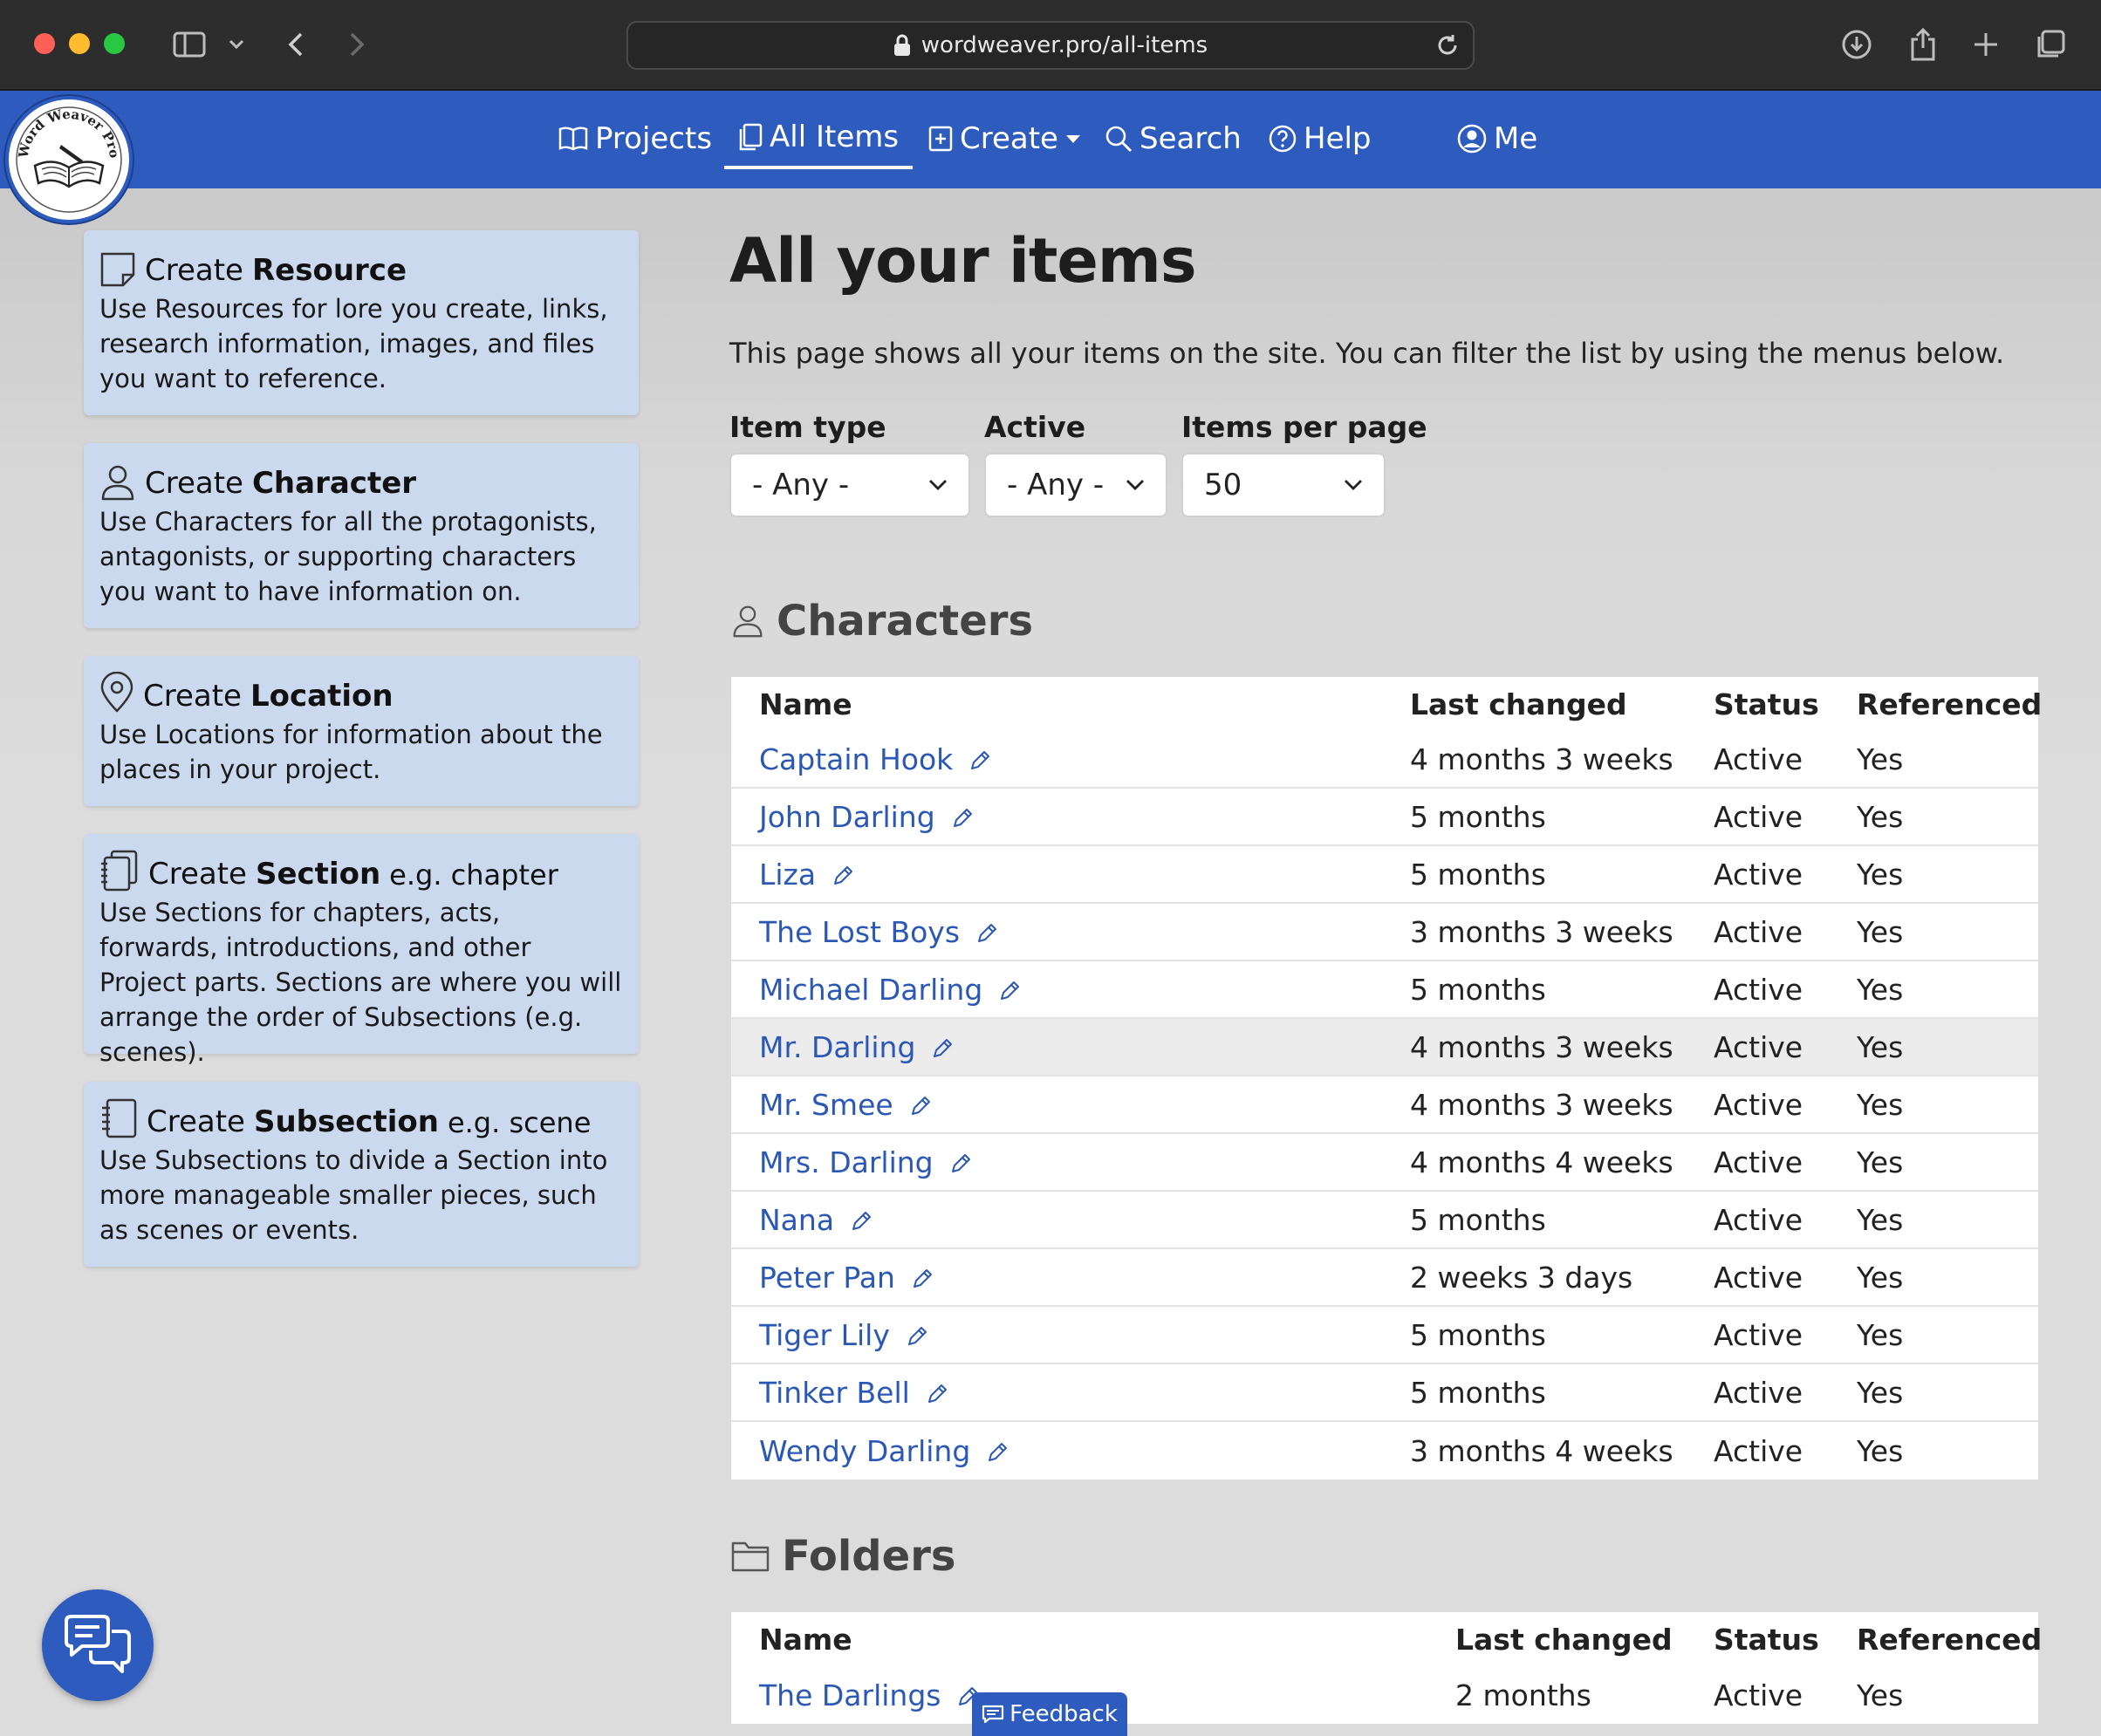  What do you see at coordinates (826, 1105) in the screenshot?
I see `item-link: Mr. Smee` at bounding box center [826, 1105].